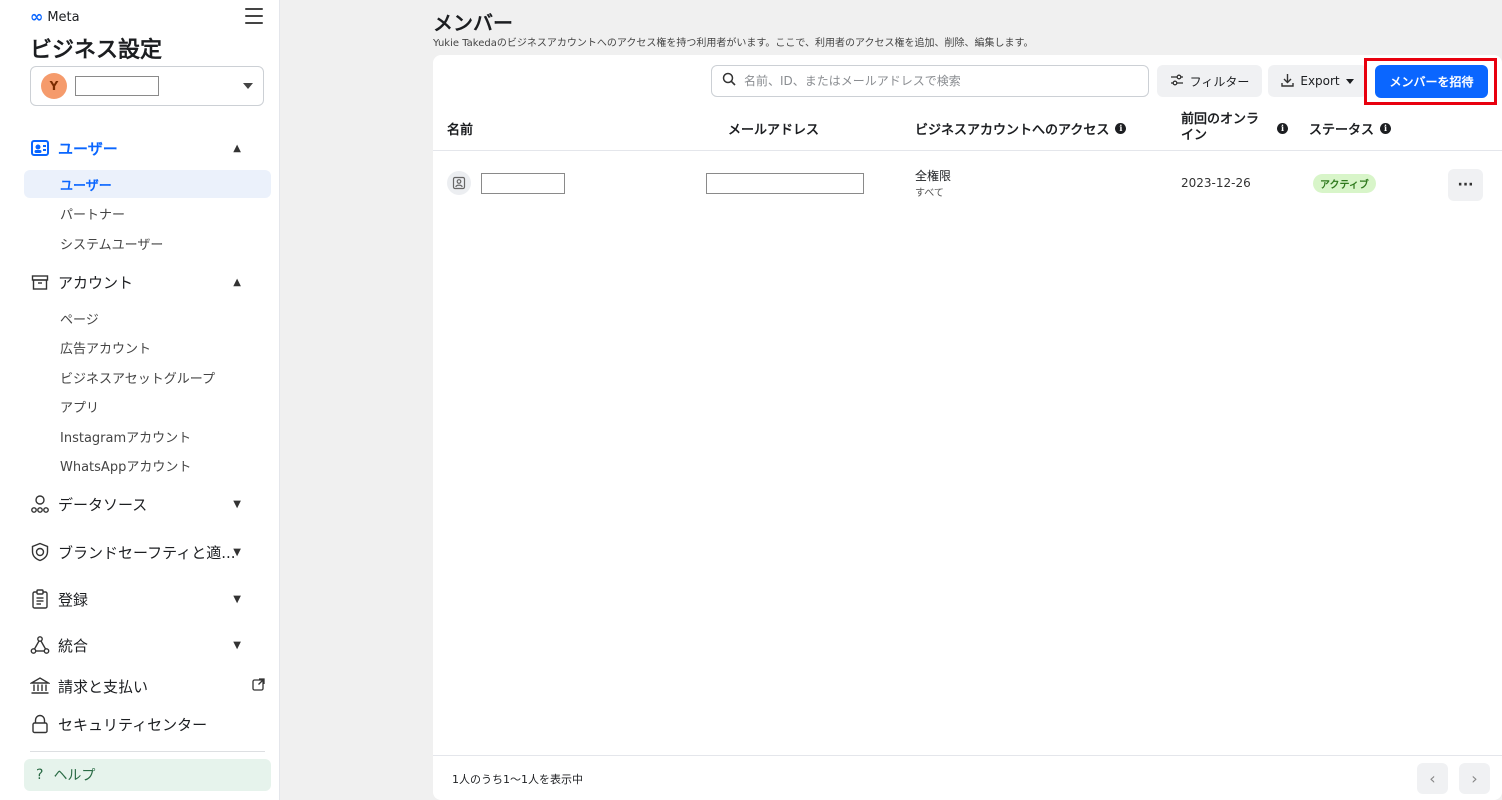 This screenshot has height=800, width=1502. I want to click on sidebar-item-whatsapp: WhatsAppアカウント, so click(147, 465).